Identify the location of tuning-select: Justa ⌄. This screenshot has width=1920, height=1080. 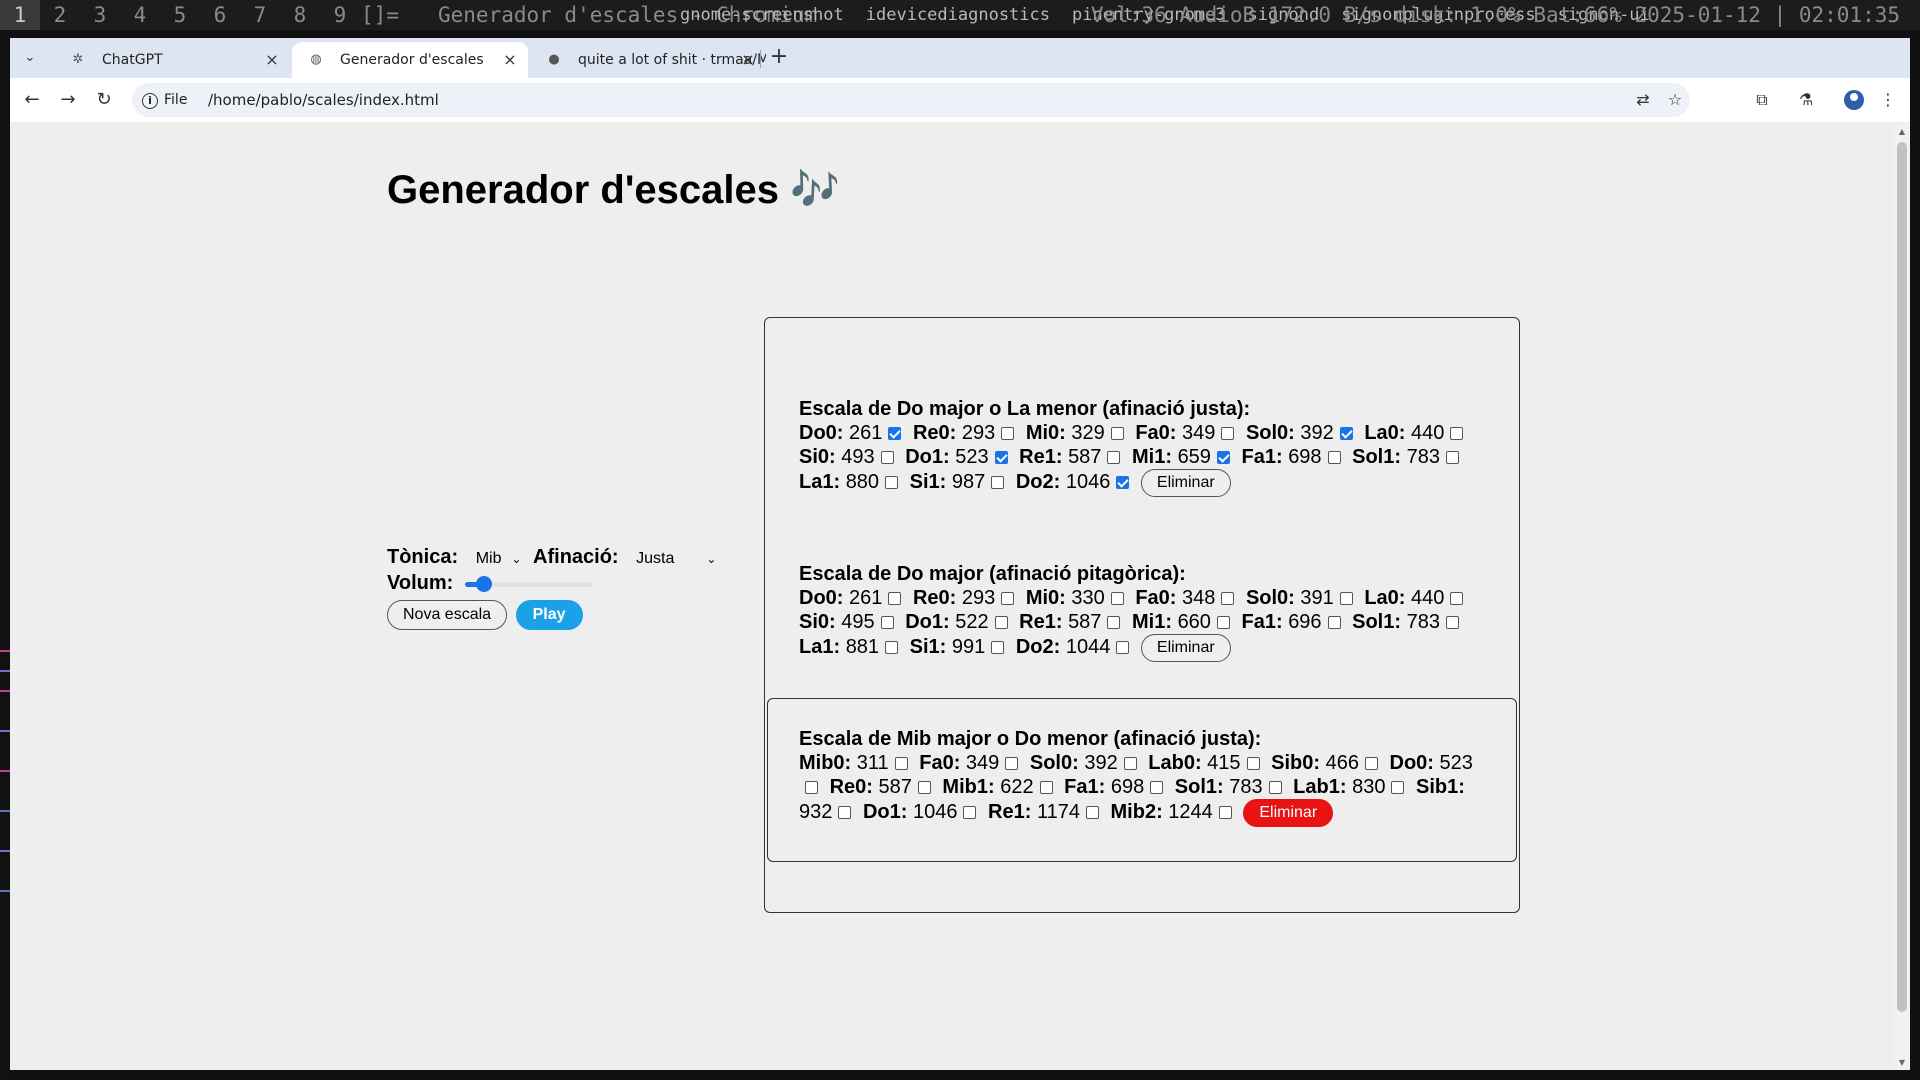
(677, 559).